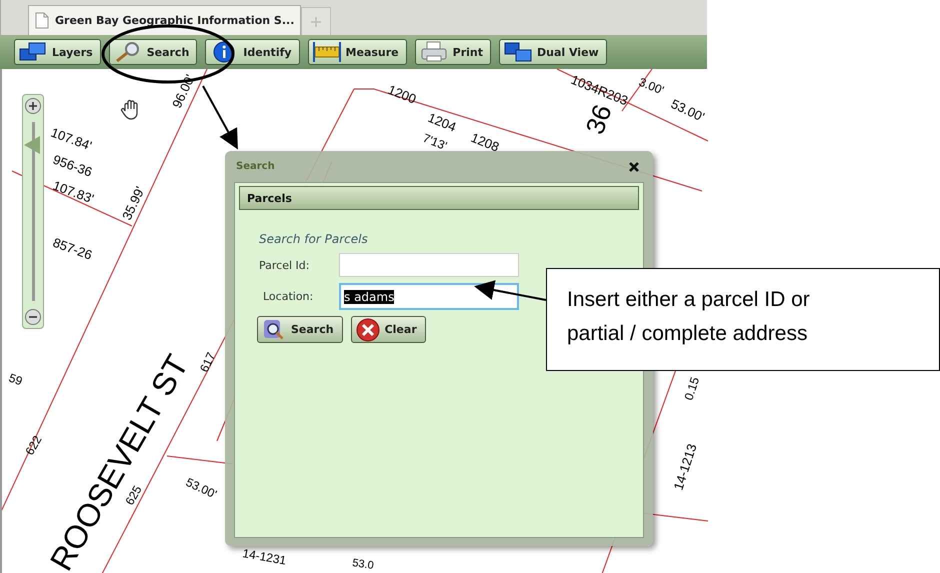 The image size is (940, 573). What do you see at coordinates (692, 388) in the screenshot?
I see `map-label: 0.15` at bounding box center [692, 388].